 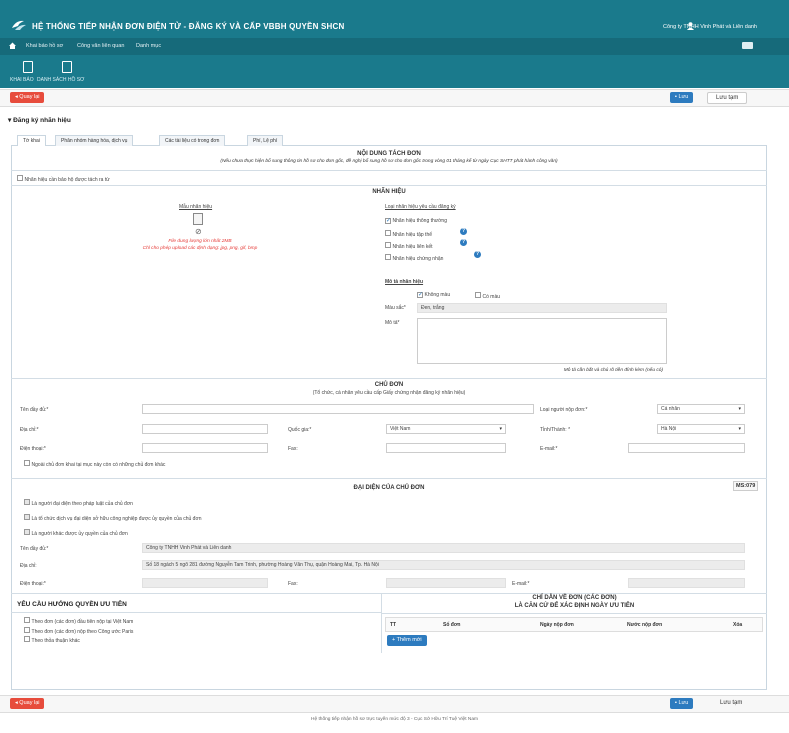 I want to click on list-icon, so click(x=67, y=67).